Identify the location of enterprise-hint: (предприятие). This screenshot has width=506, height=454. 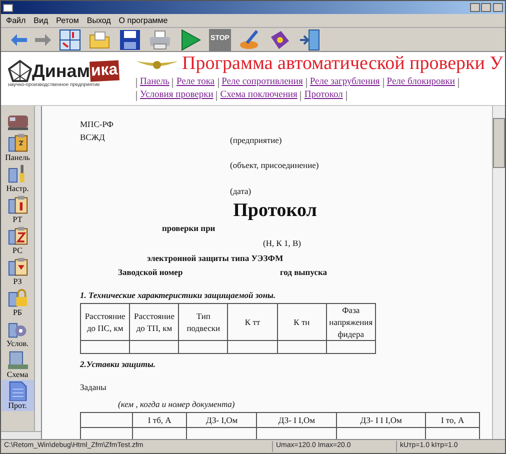
(256, 140).